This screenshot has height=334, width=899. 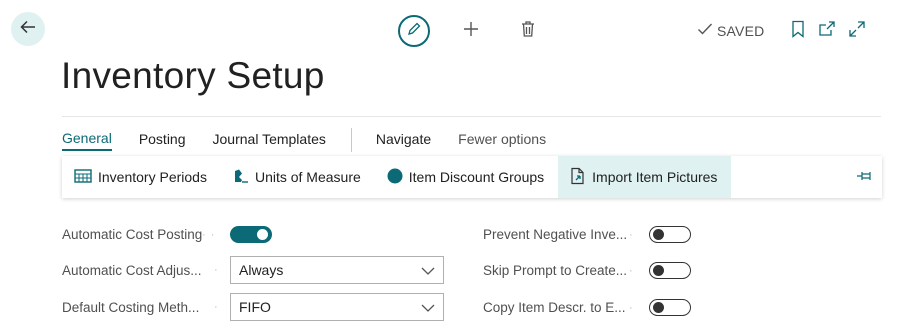 What do you see at coordinates (741, 30) in the screenshot?
I see `saved-label: SAVED` at bounding box center [741, 30].